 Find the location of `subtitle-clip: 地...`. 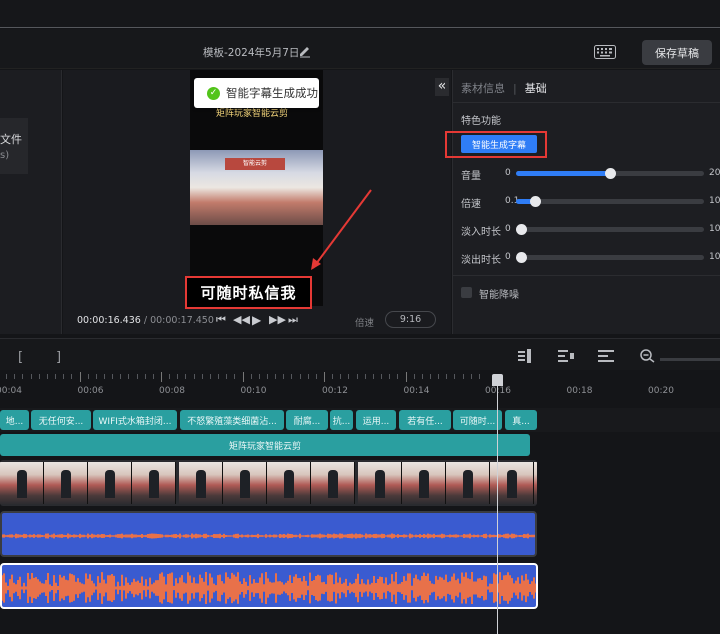

subtitle-clip: 地... is located at coordinates (14, 420).